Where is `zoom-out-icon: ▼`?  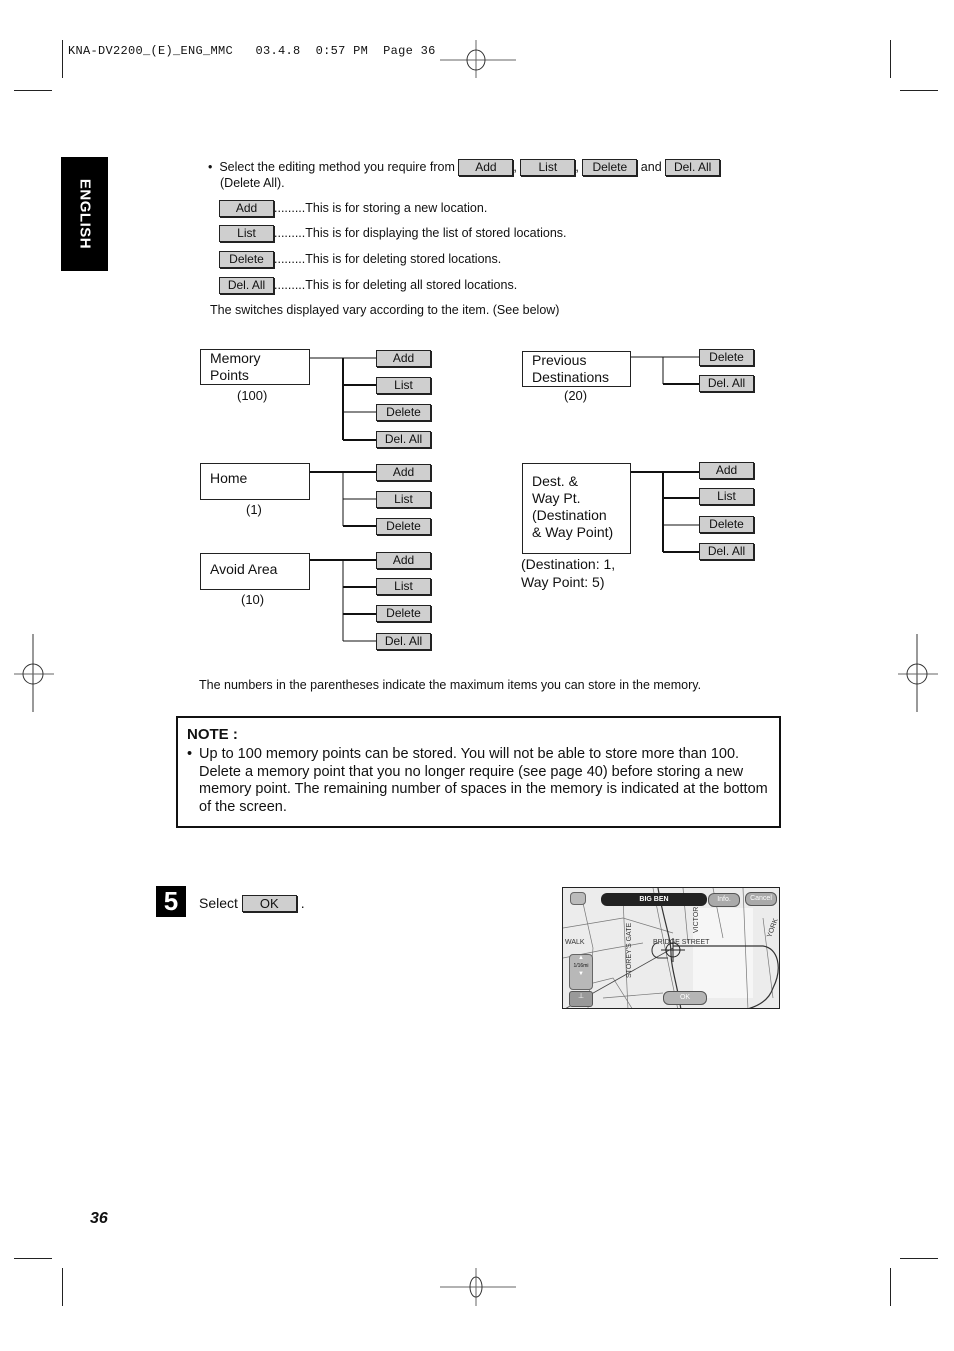 zoom-out-icon: ▼ is located at coordinates (581, 974).